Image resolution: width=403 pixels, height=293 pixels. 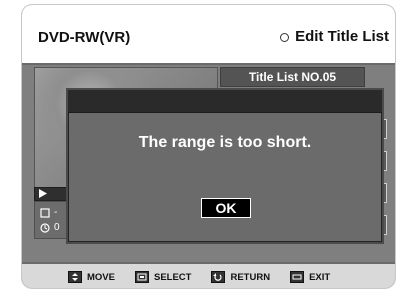 I want to click on clock-icon, so click(x=45, y=227).